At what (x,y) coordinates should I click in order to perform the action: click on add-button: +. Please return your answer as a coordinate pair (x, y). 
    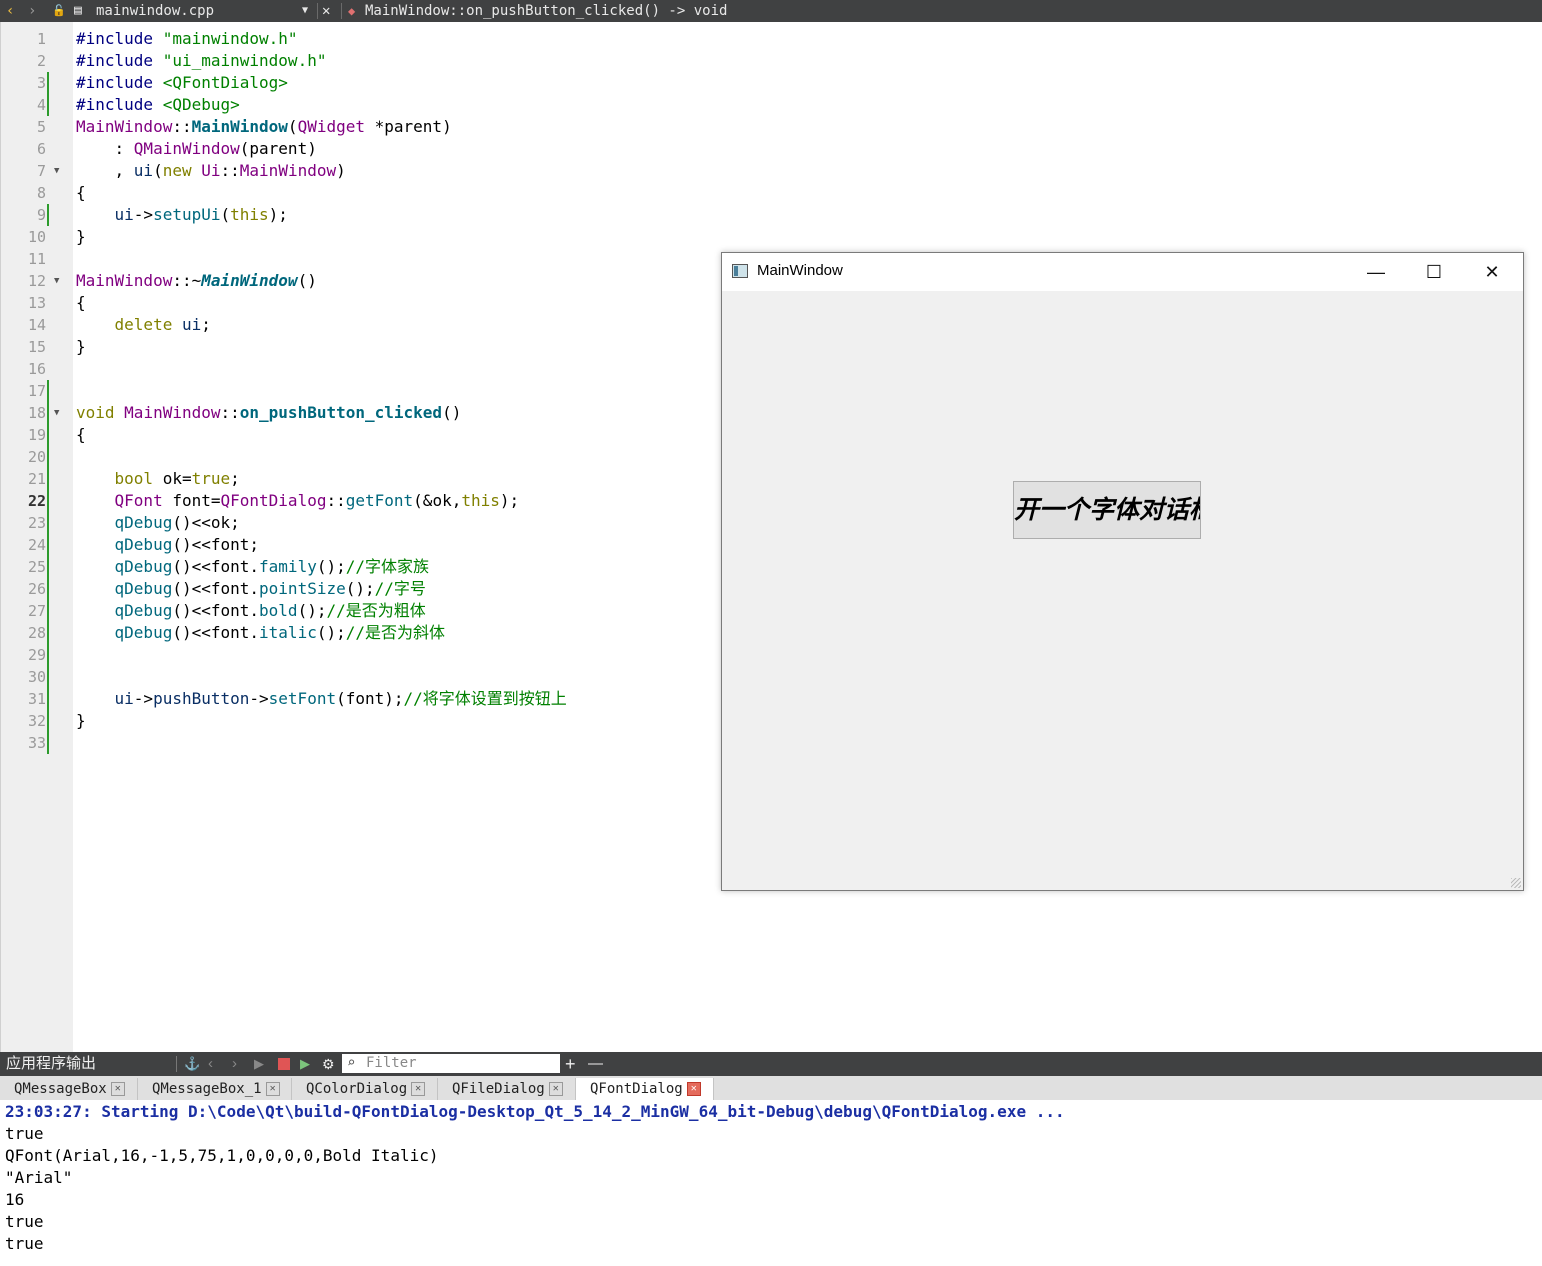
    Looking at the image, I should click on (570, 1064).